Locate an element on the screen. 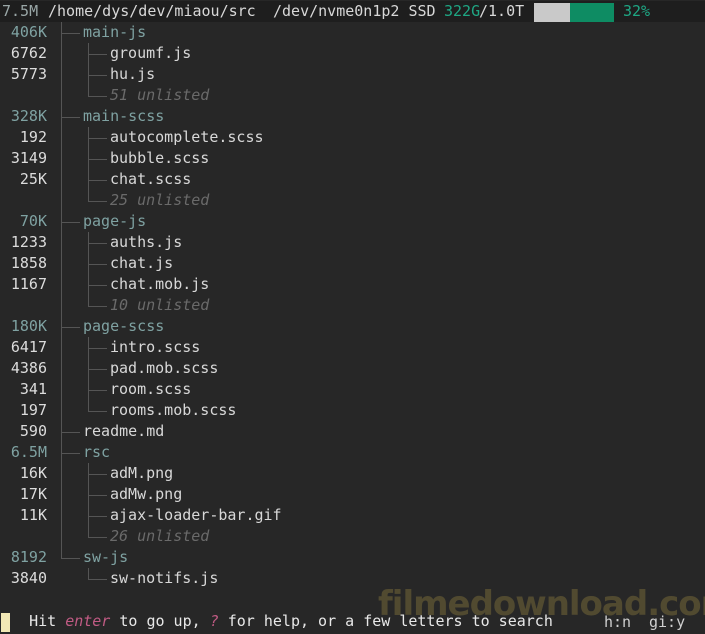 The image size is (705, 634). tree-row-file: 197 rooms.mob.scss is located at coordinates (352, 410).